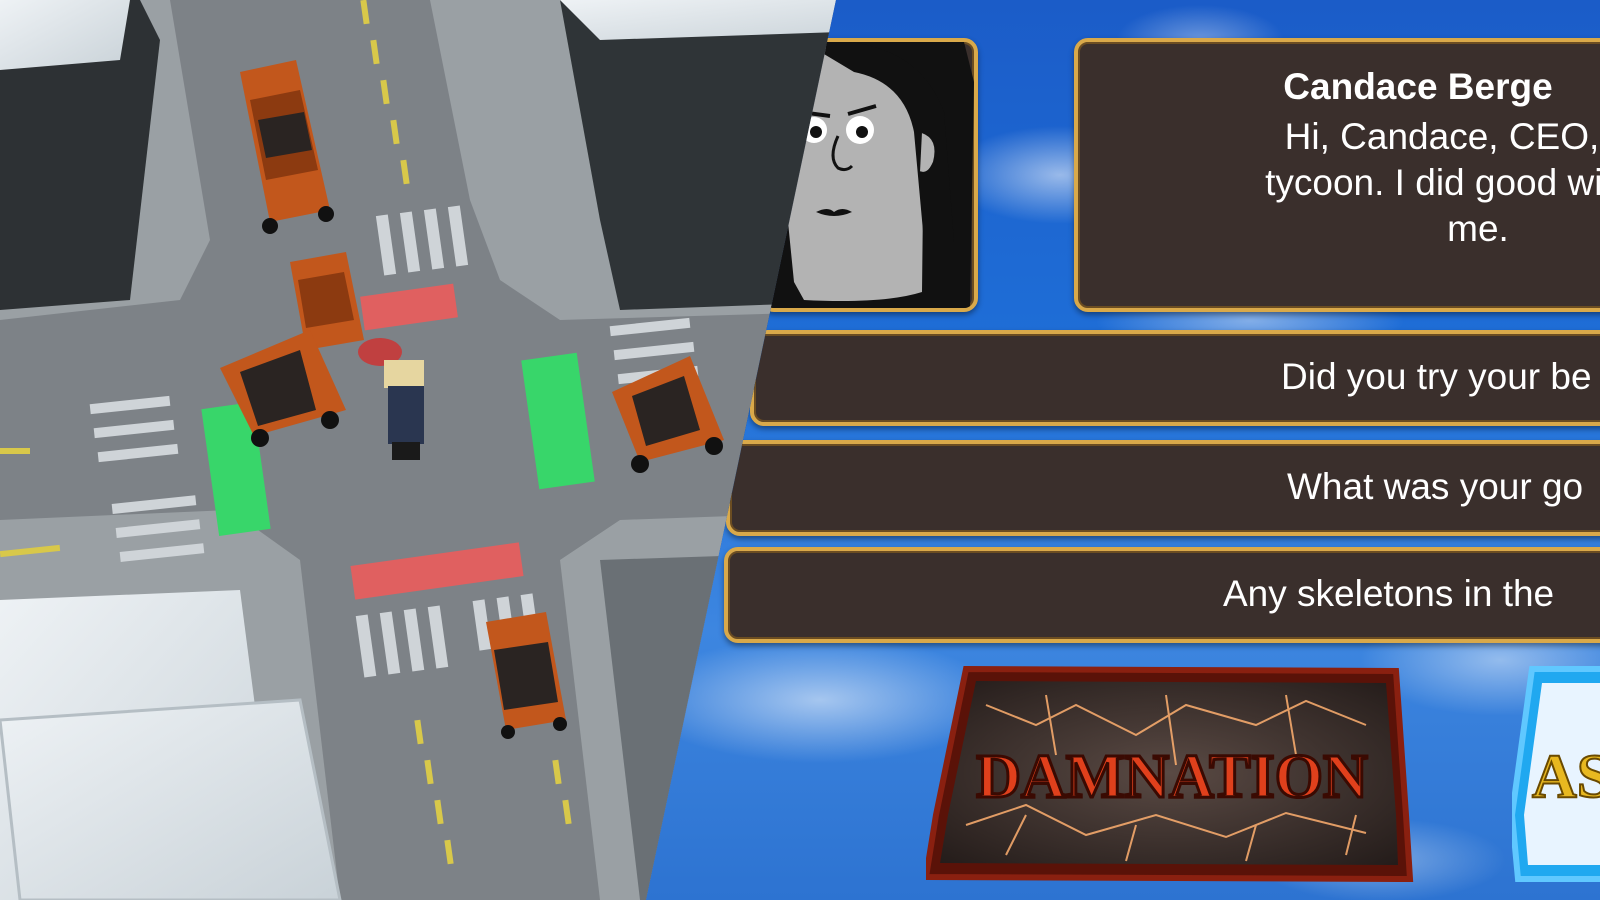  I want to click on speaker-name: Candace Berge, so click(1418, 86).